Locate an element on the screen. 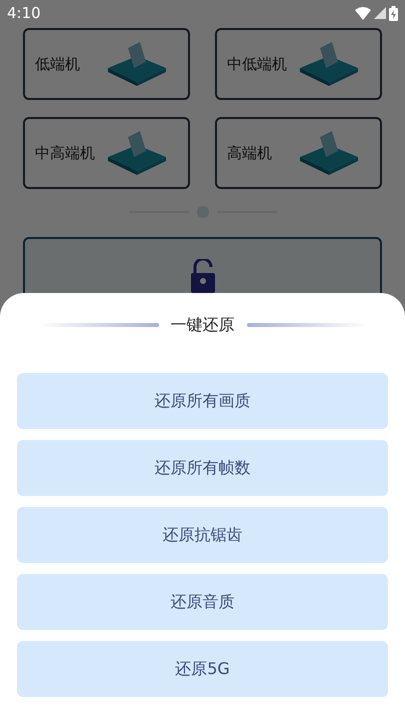 This screenshot has height=720, width=405. status-time: 4:10 is located at coordinates (24, 13).